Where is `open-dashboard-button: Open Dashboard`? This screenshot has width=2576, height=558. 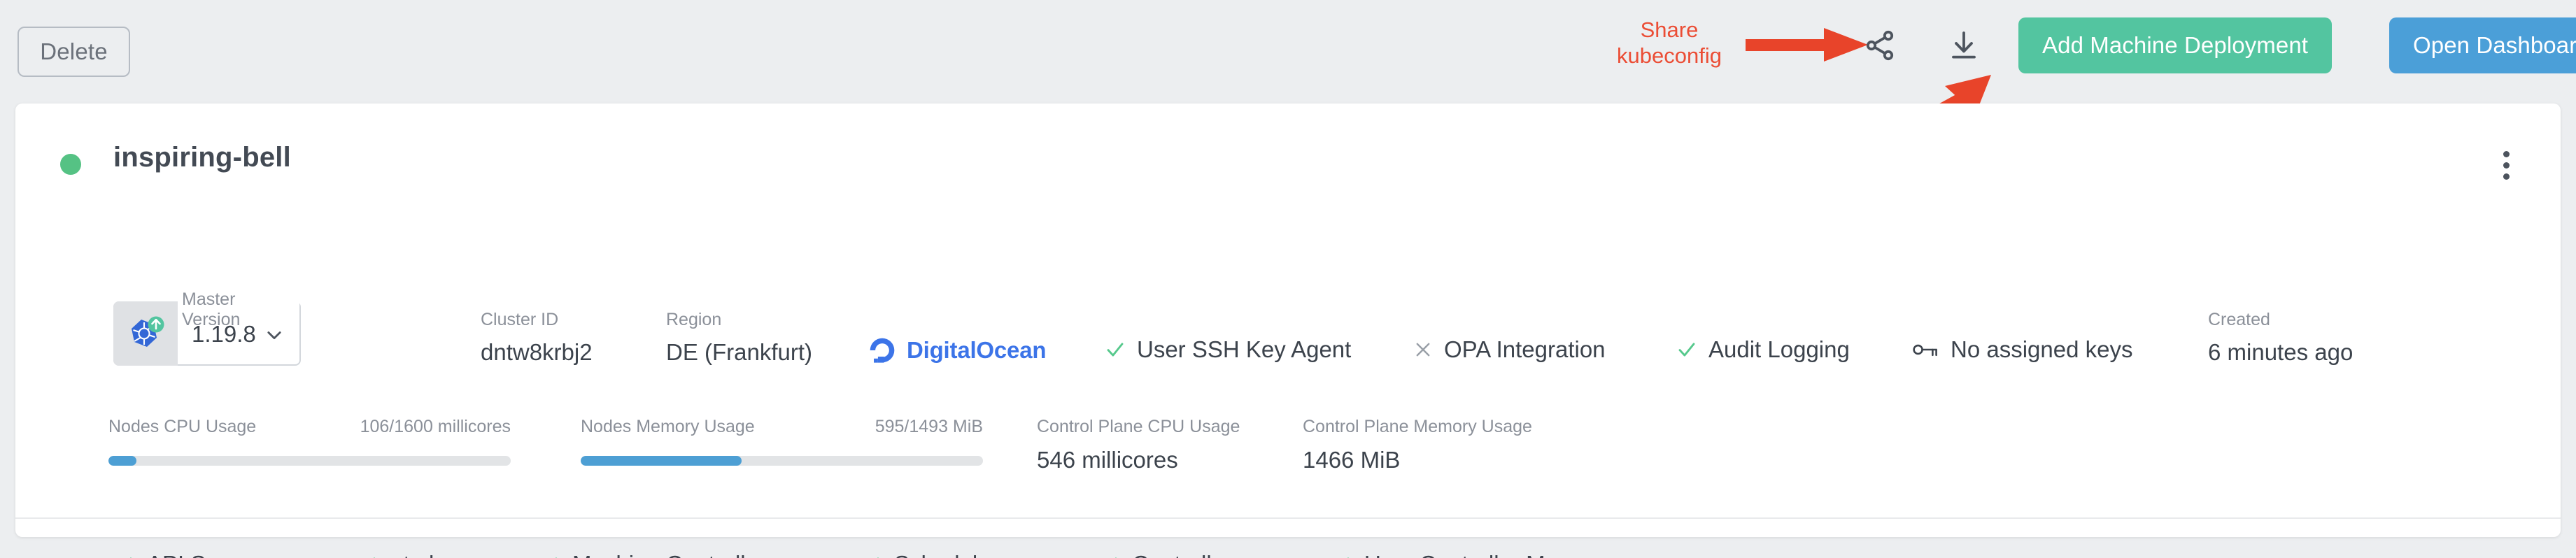
open-dashboard-button: Open Dashboard is located at coordinates (2482, 45).